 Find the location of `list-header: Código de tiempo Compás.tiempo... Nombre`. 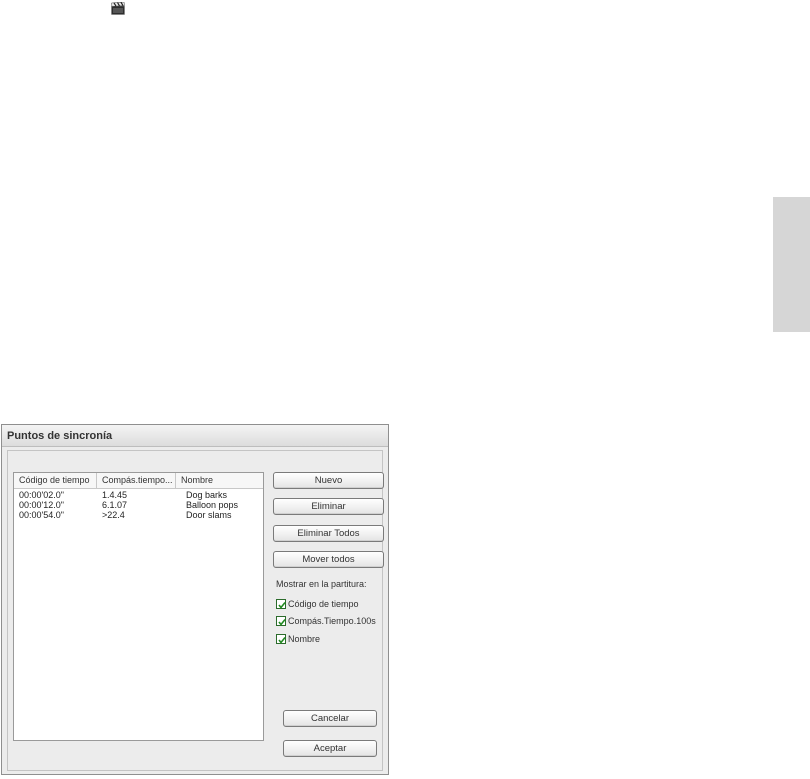

list-header: Código de tiempo Compás.tiempo... Nombre is located at coordinates (138, 481).